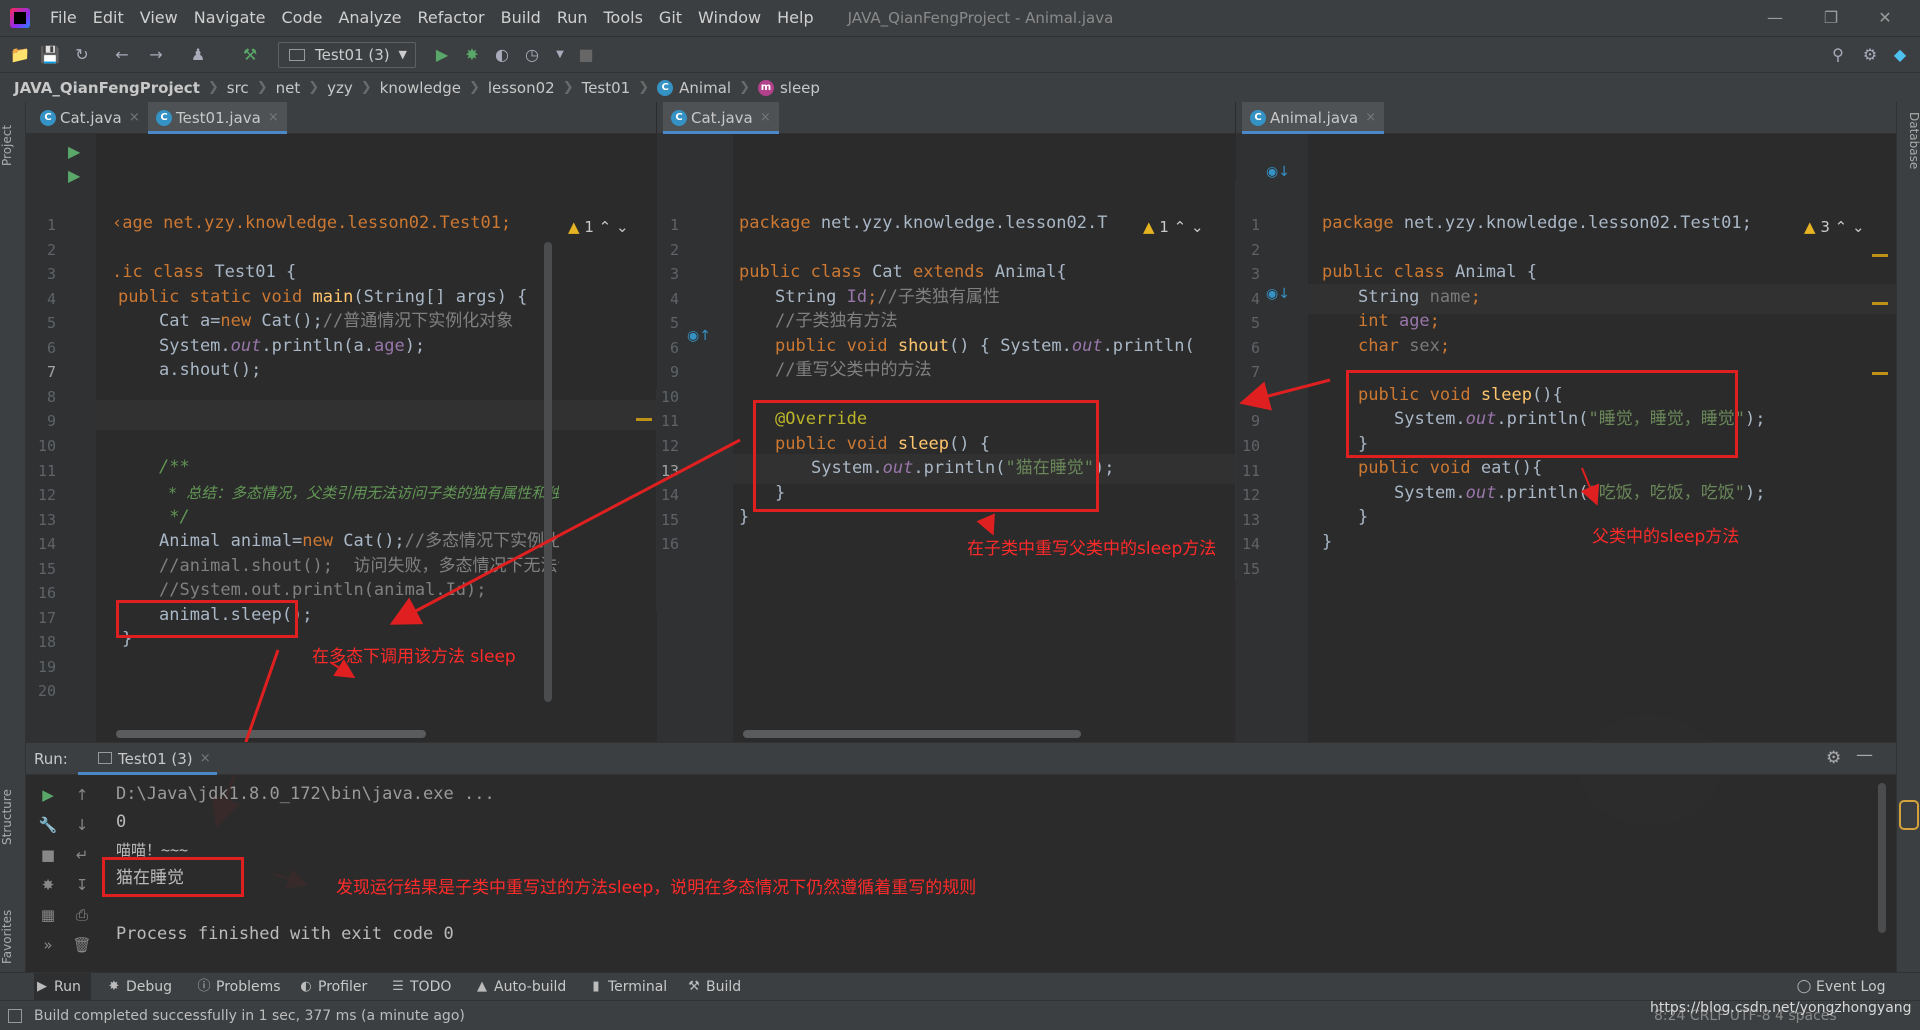  What do you see at coordinates (250, 55) in the screenshot?
I see `build-hammer-icon: ⚒` at bounding box center [250, 55].